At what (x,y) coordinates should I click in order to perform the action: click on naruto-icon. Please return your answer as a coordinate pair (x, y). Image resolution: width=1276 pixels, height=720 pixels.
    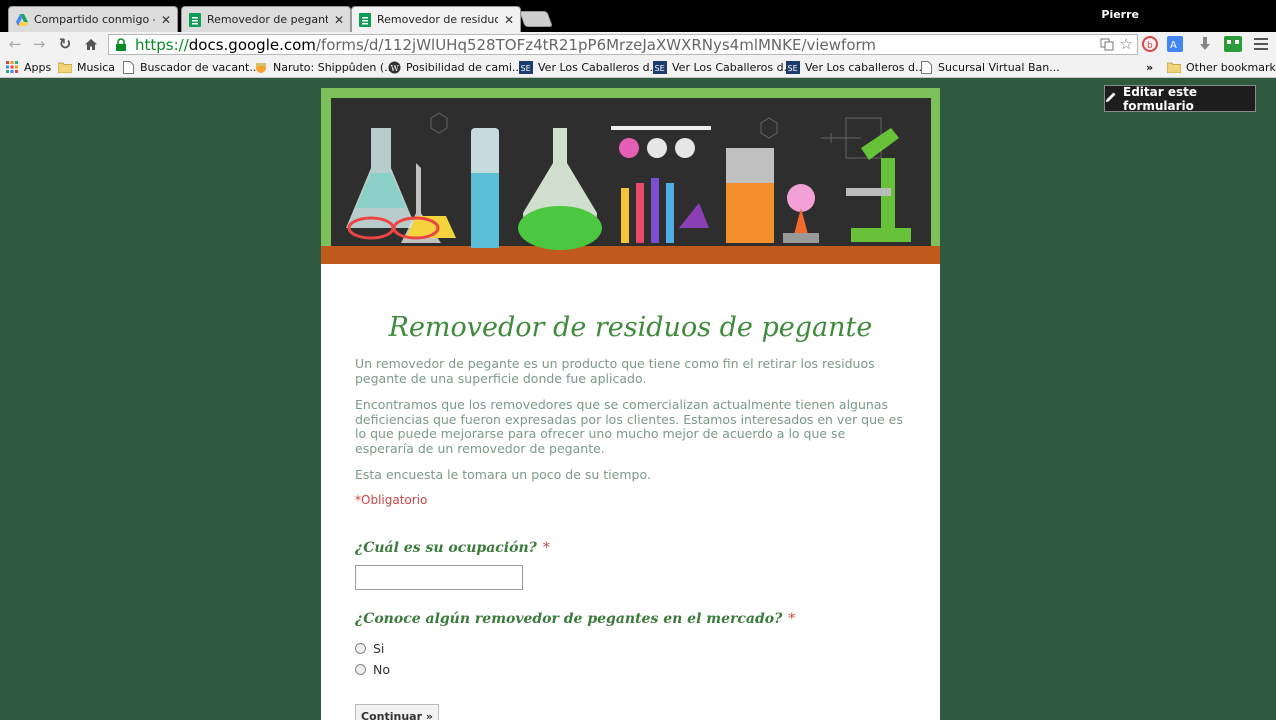
    Looking at the image, I should click on (261, 67).